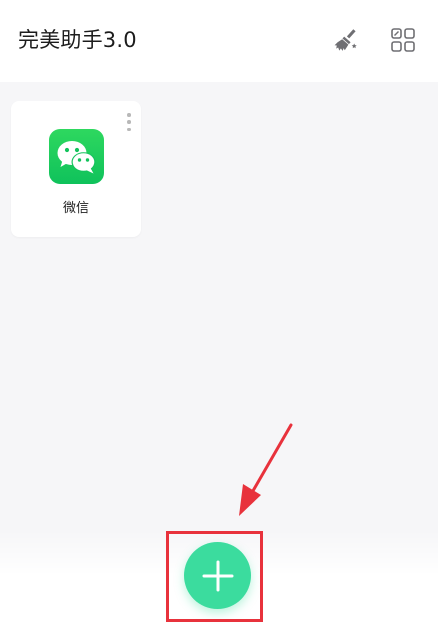  Describe the element at coordinates (77, 40) in the screenshot. I see `app-title: 完美助手3.0` at that location.